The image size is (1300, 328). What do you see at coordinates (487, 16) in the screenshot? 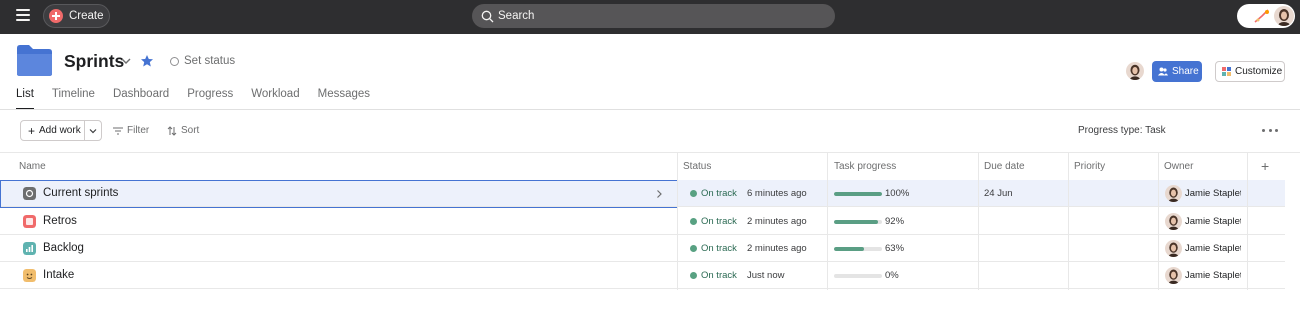
I see `search-icon` at bounding box center [487, 16].